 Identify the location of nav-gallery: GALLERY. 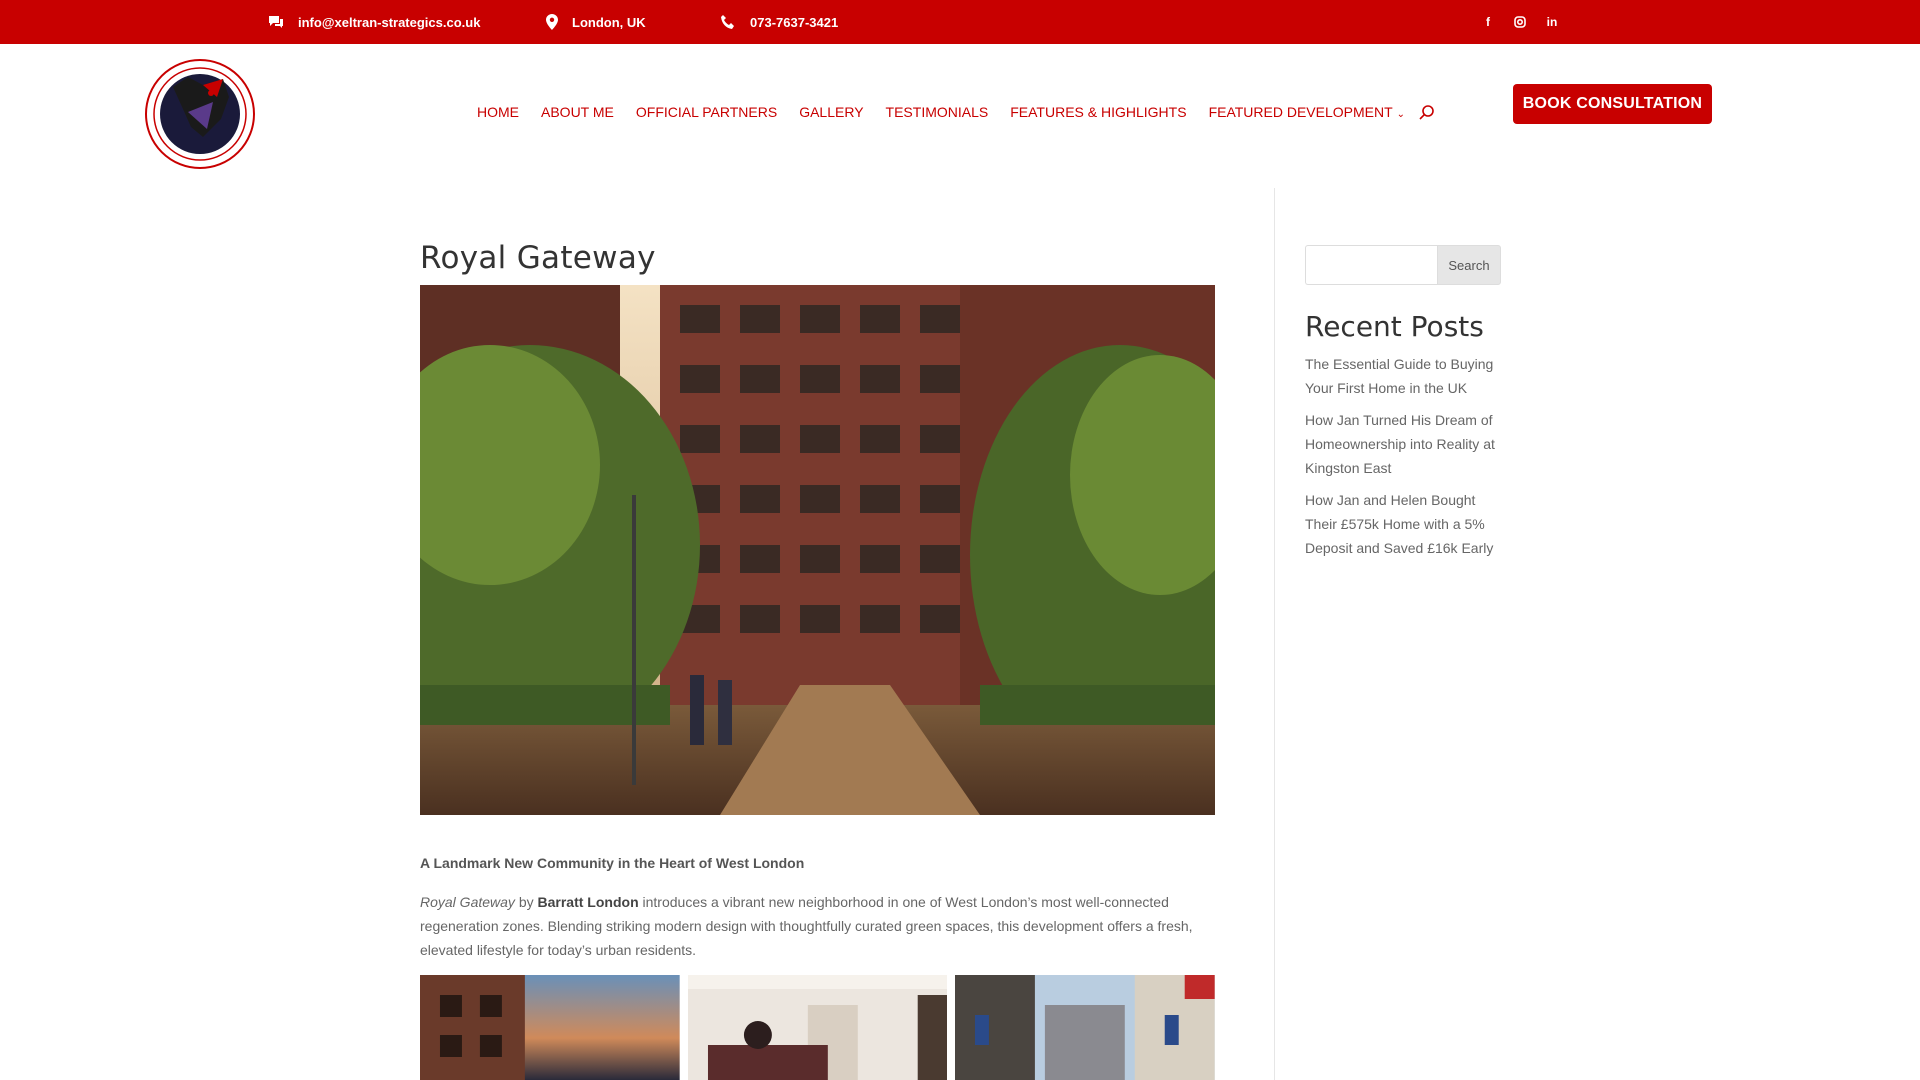
(831, 112).